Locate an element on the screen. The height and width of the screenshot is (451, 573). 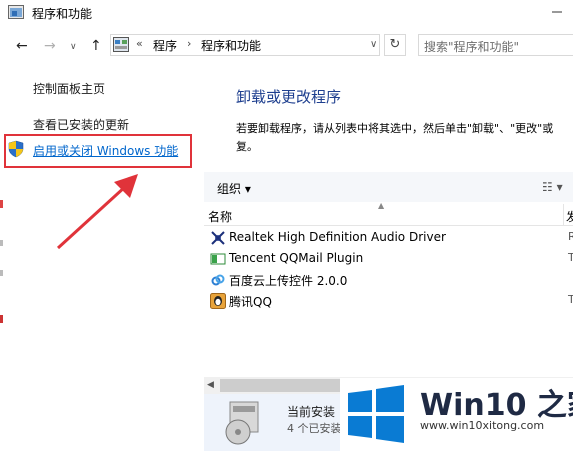
program-row-baidu: 百度云上传控件 2.0.0 is located at coordinates (390, 280).